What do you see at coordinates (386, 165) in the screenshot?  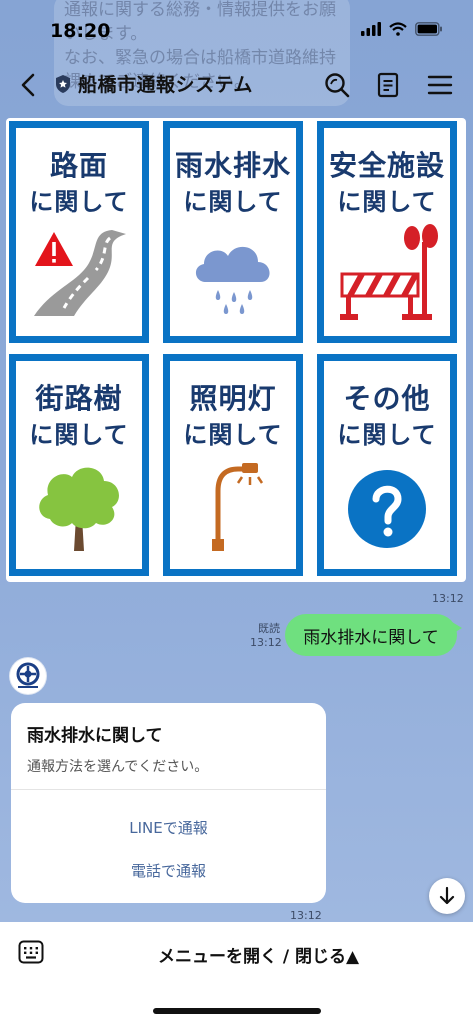 I see `tile-safety-title: 安全施設` at bounding box center [386, 165].